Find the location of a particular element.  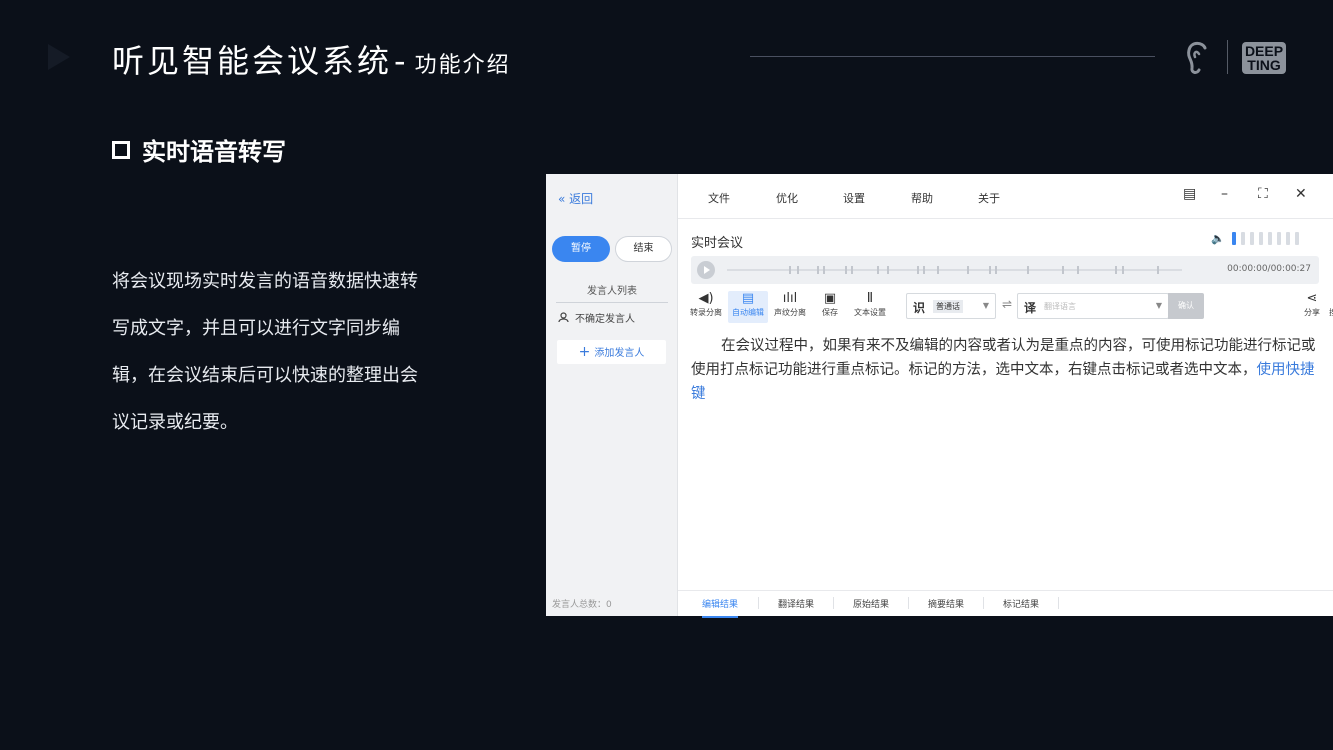

minimize-icon: – is located at coordinates (1224, 194).